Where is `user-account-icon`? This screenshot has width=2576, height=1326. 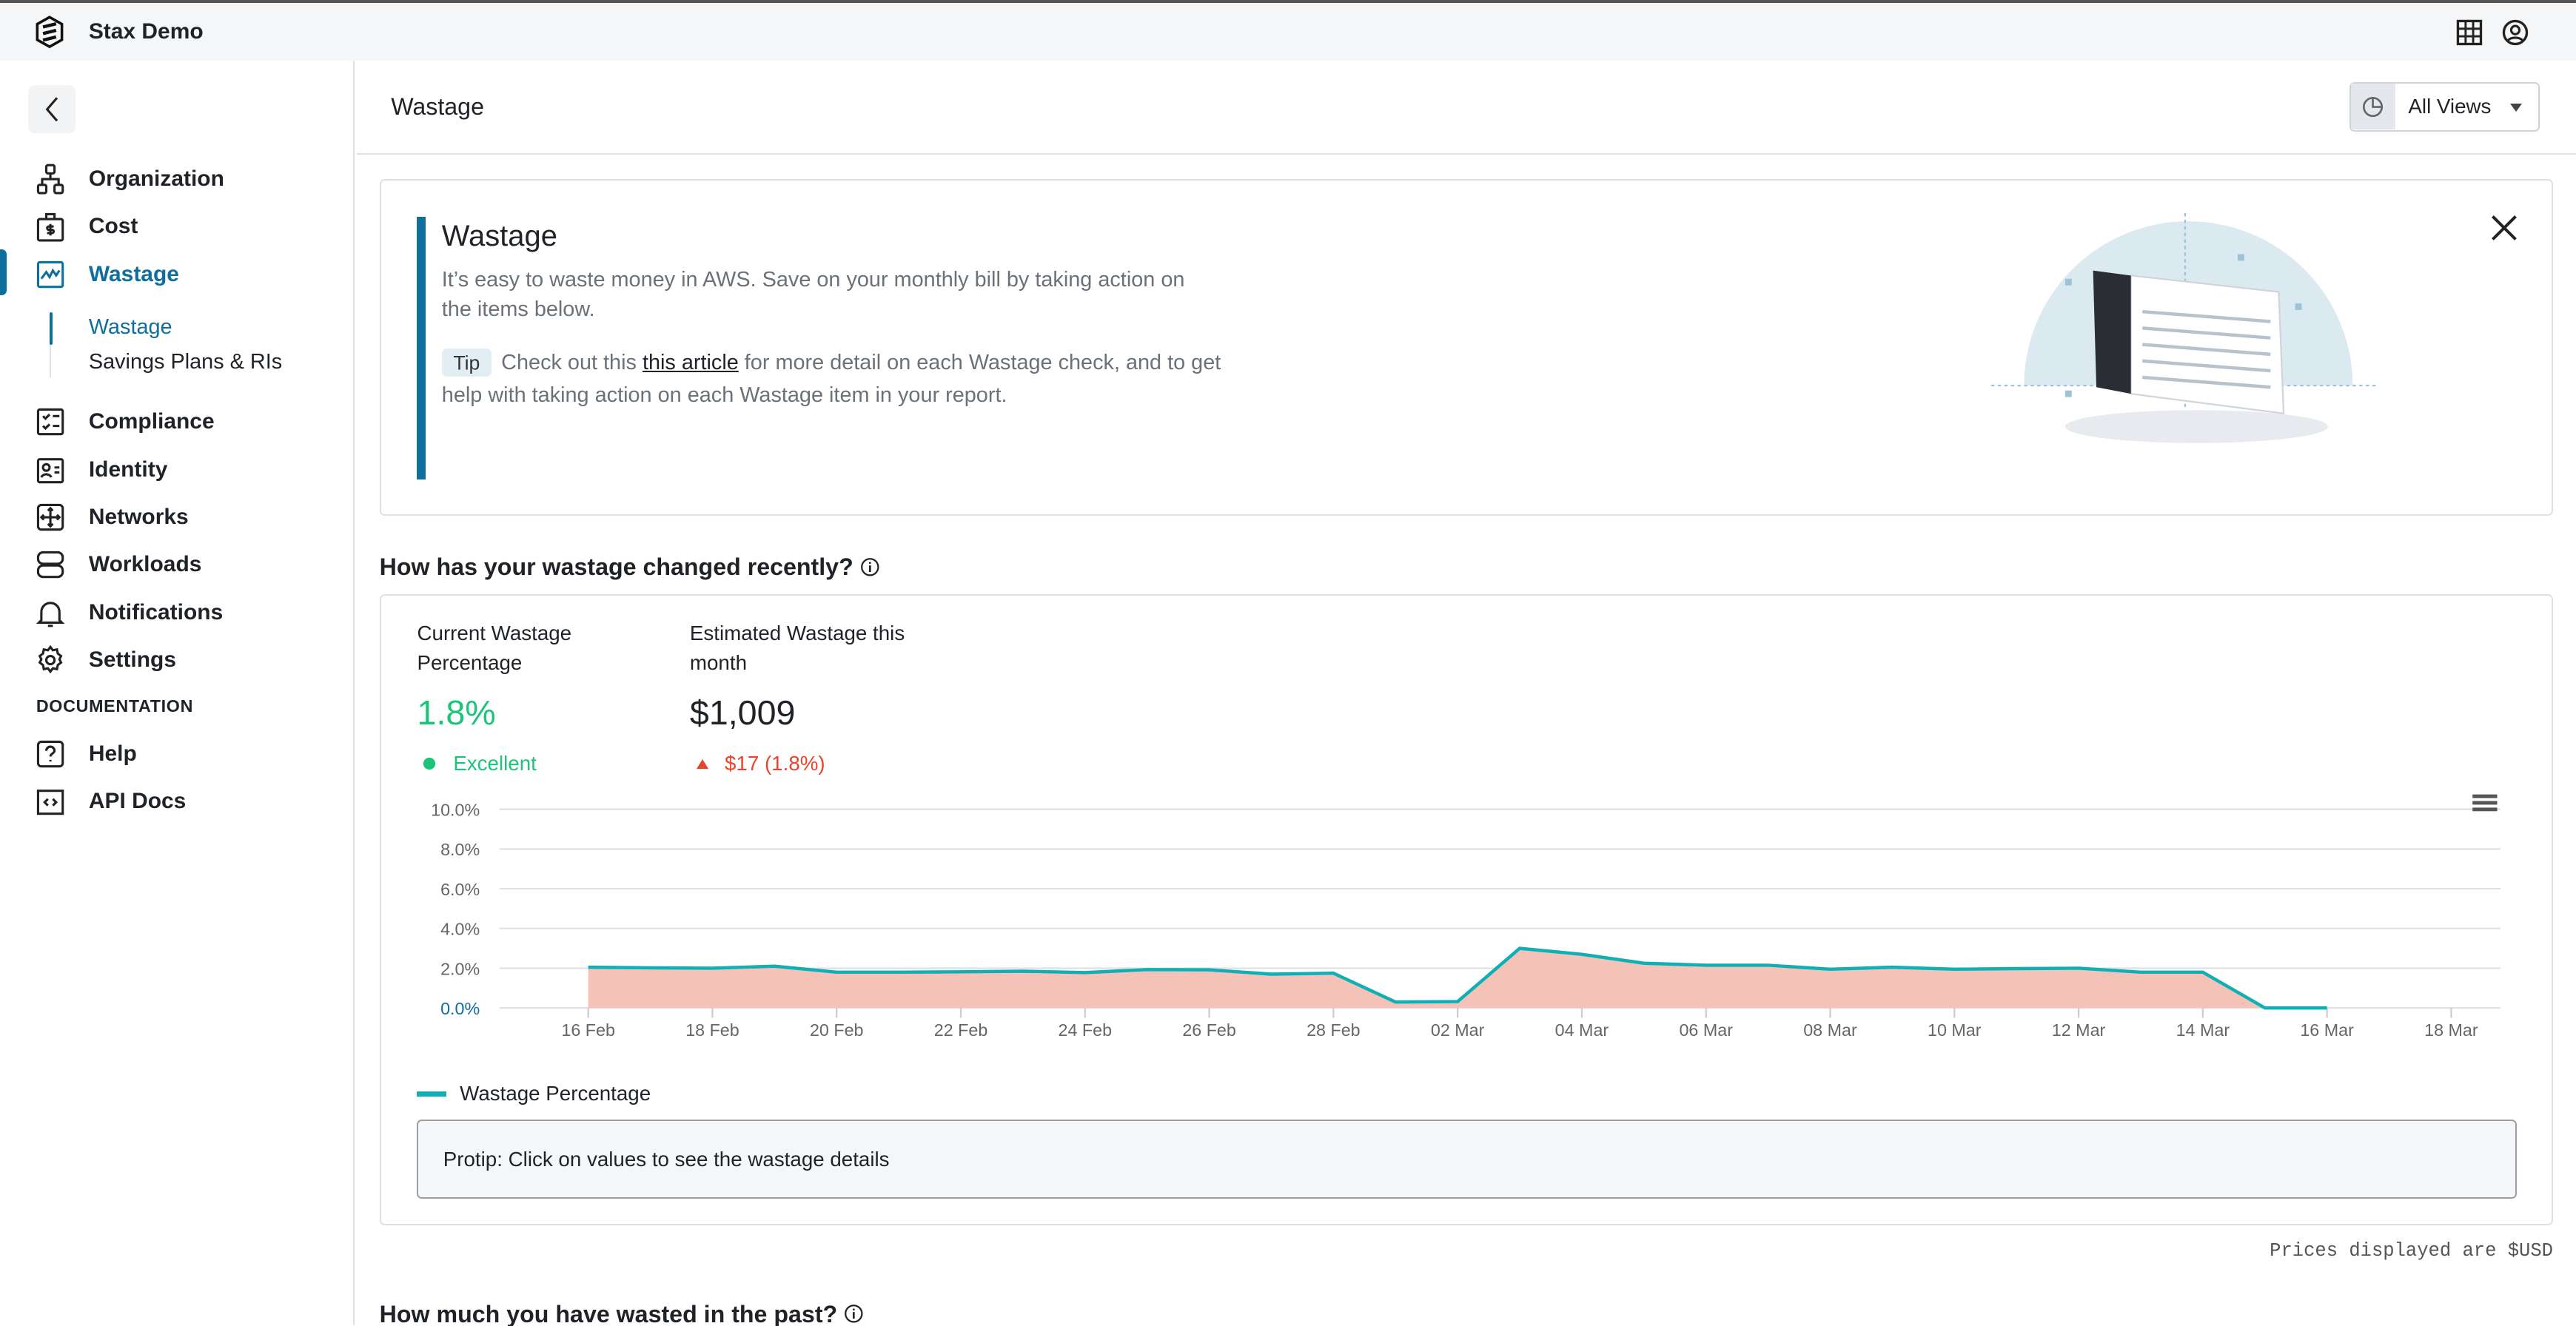 user-account-icon is located at coordinates (2515, 32).